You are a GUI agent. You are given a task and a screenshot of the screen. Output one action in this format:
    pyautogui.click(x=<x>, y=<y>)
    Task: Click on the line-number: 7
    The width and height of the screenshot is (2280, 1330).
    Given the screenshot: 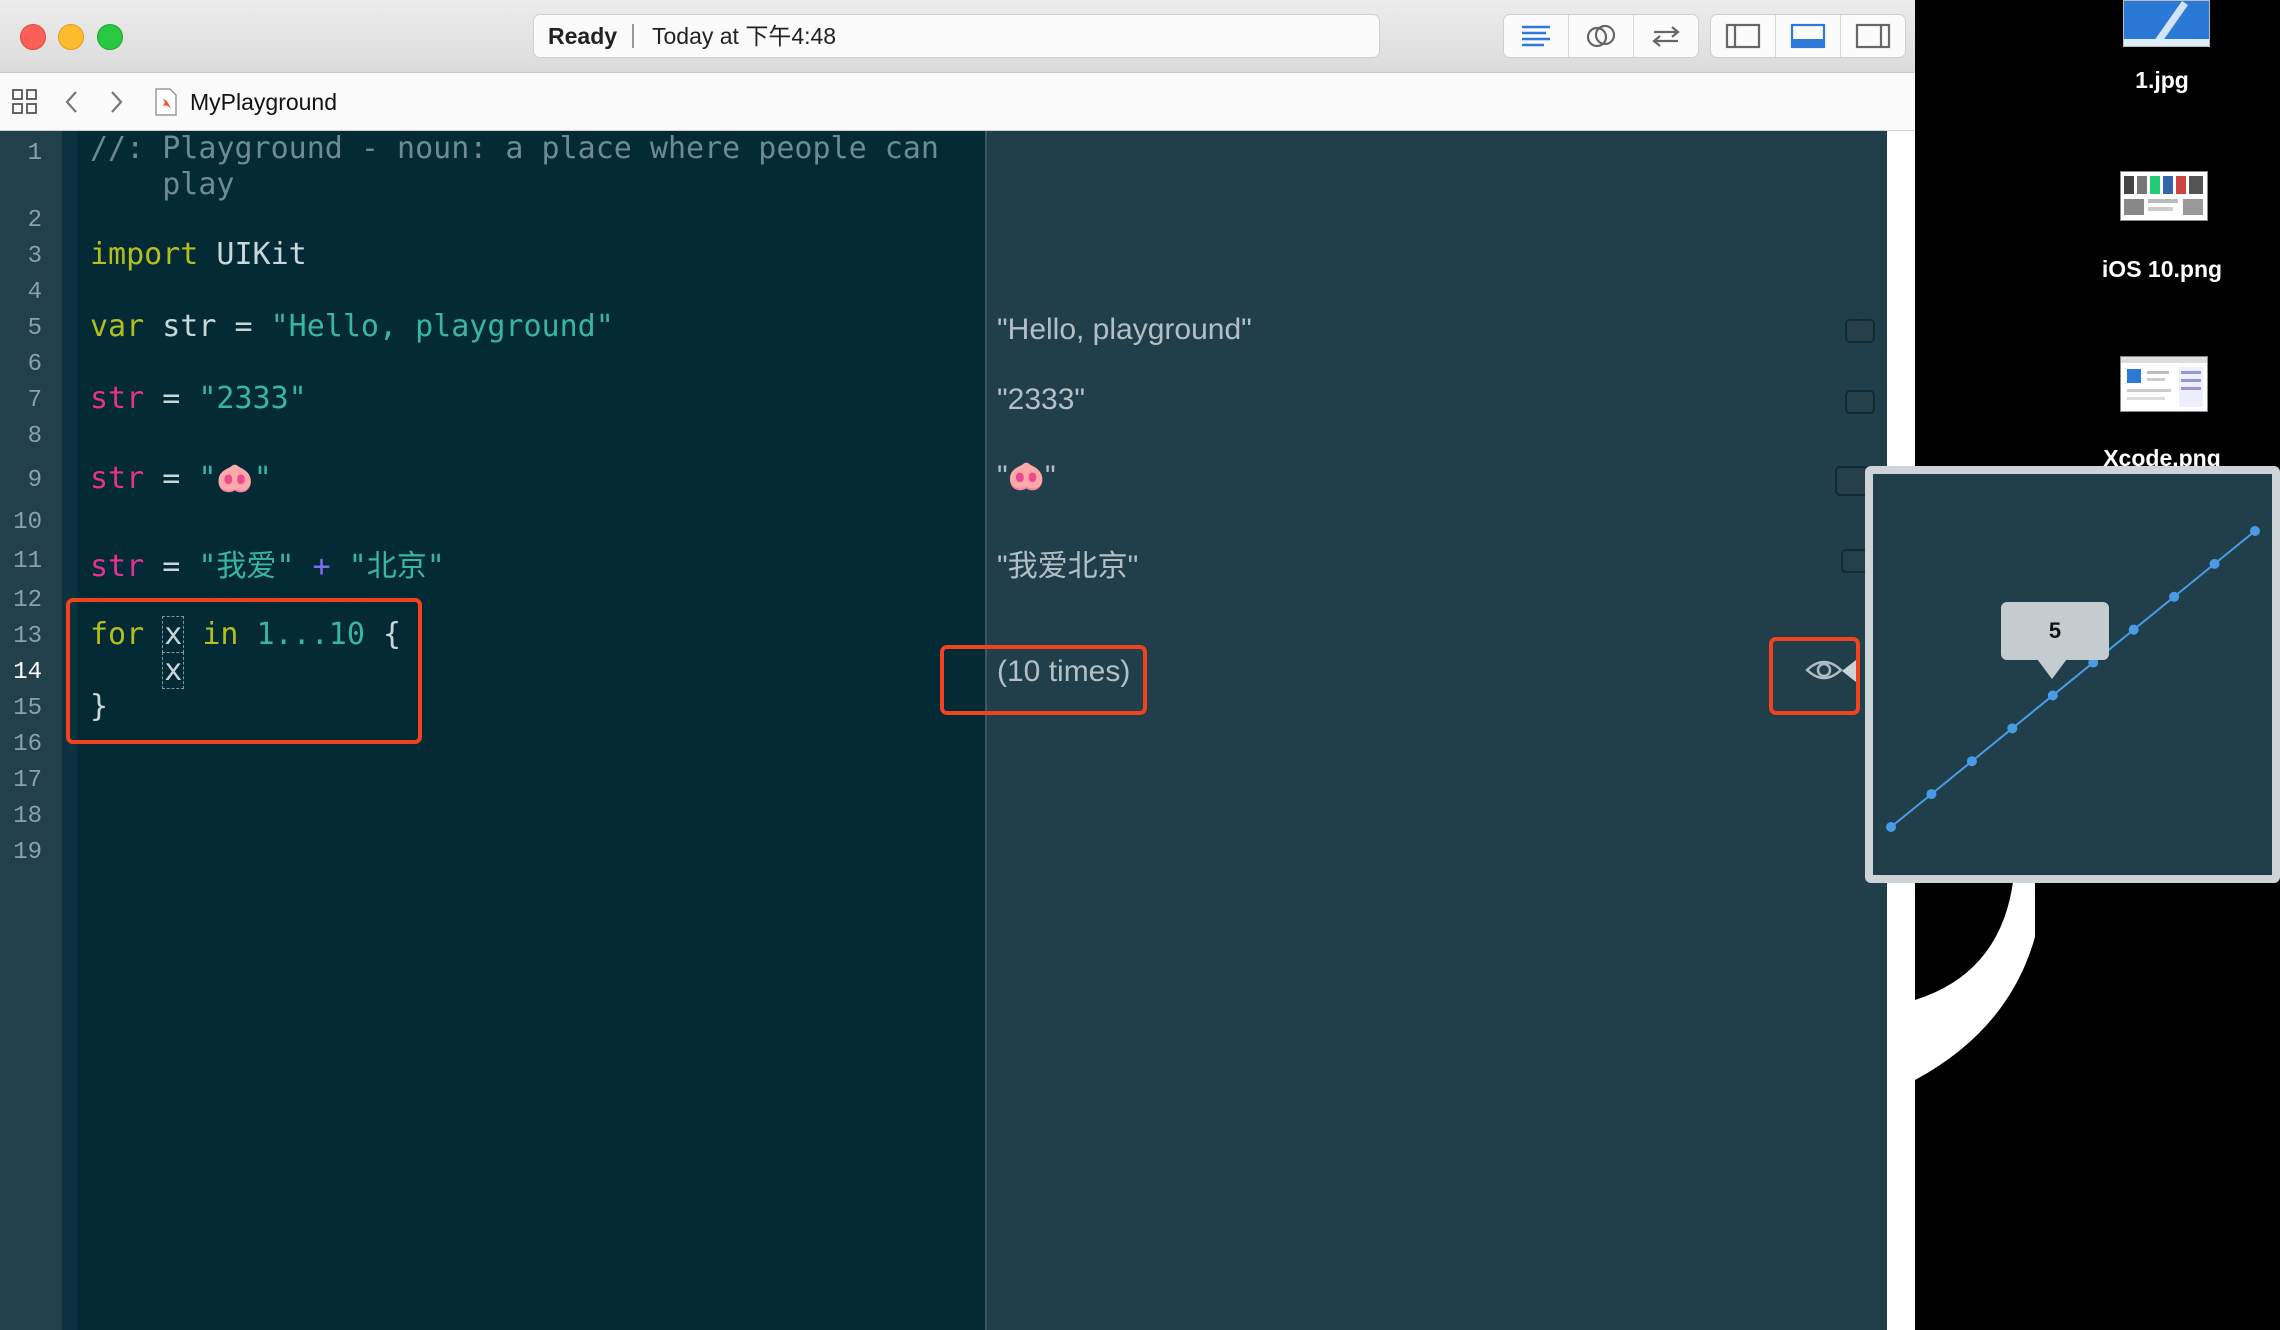 What is the action you would take?
    pyautogui.click(x=34, y=400)
    